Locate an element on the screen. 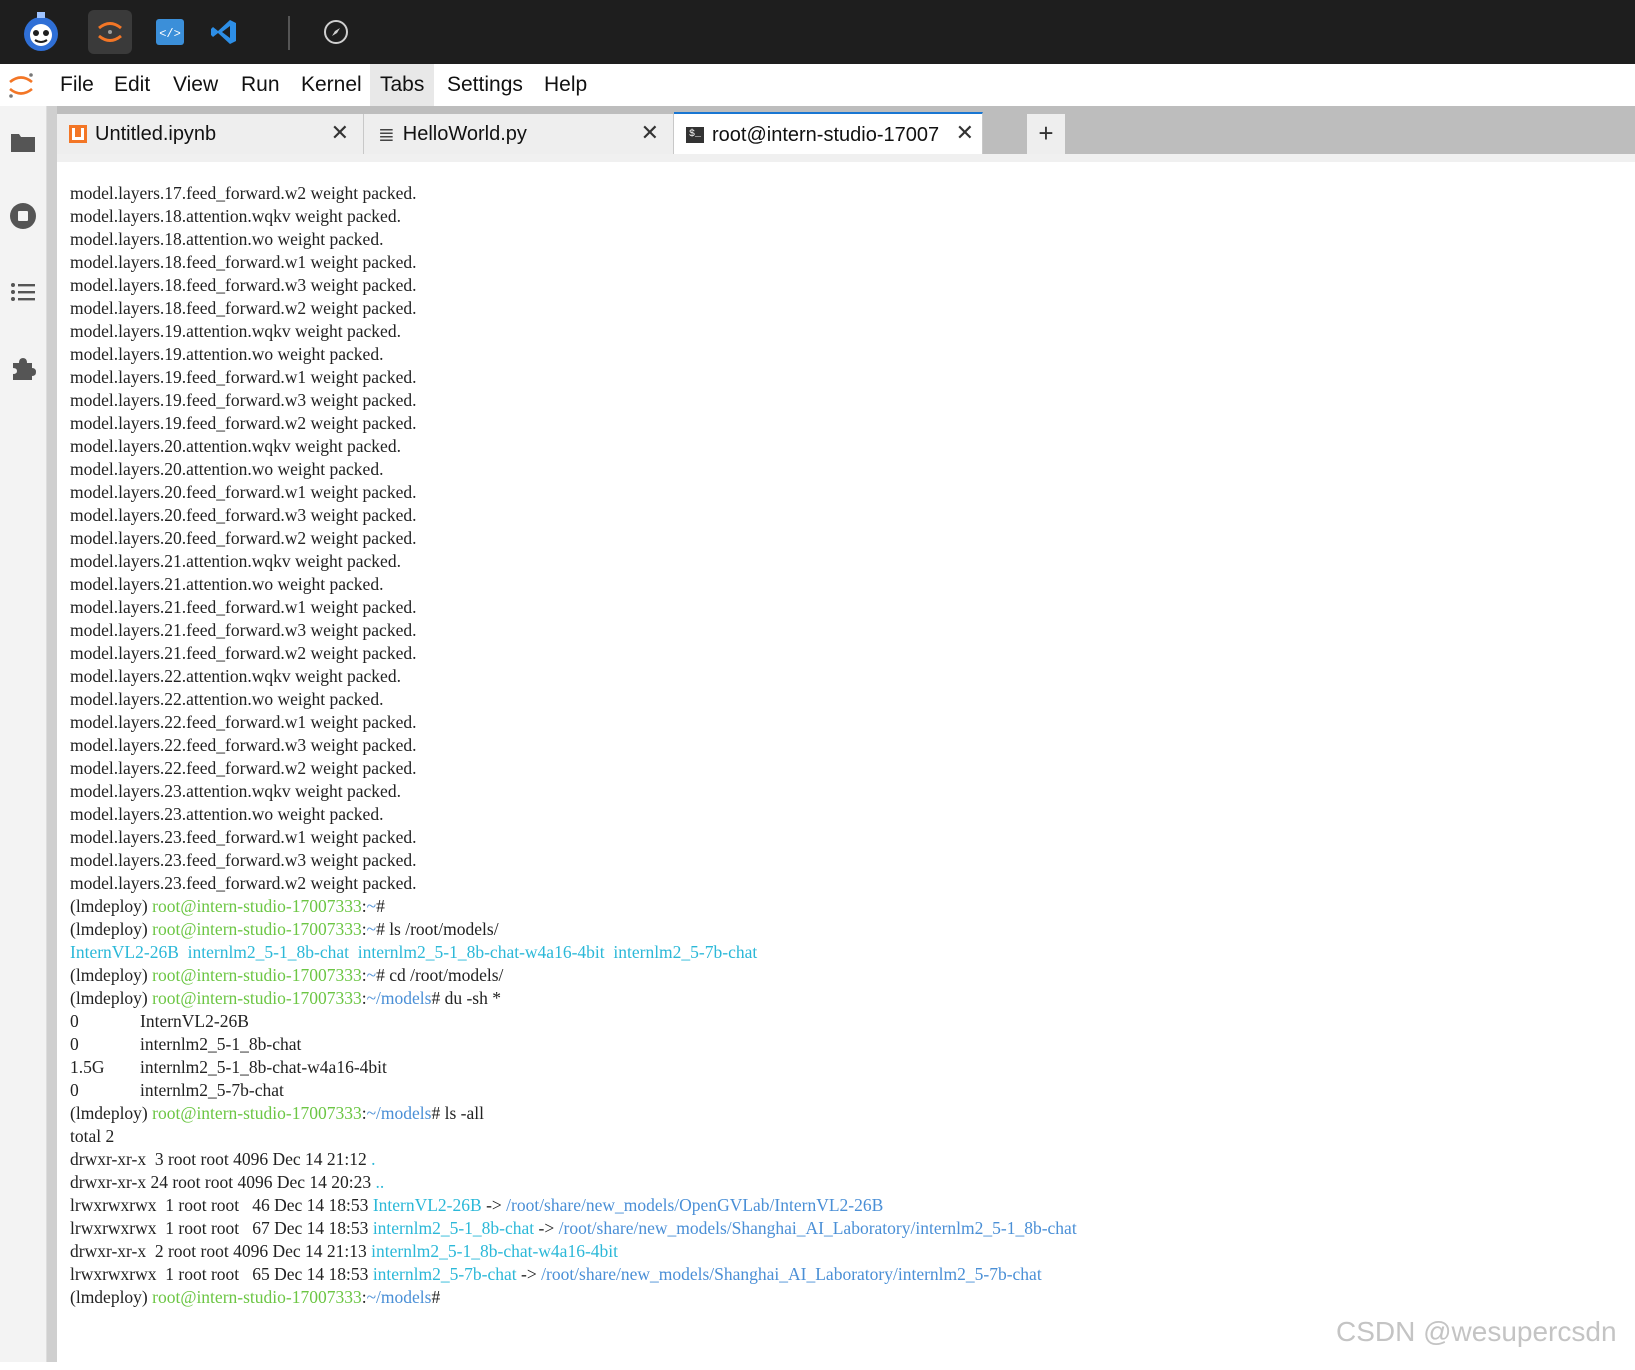 This screenshot has width=1635, height=1370. prompt-command: # du -sh * is located at coordinates (466, 998).